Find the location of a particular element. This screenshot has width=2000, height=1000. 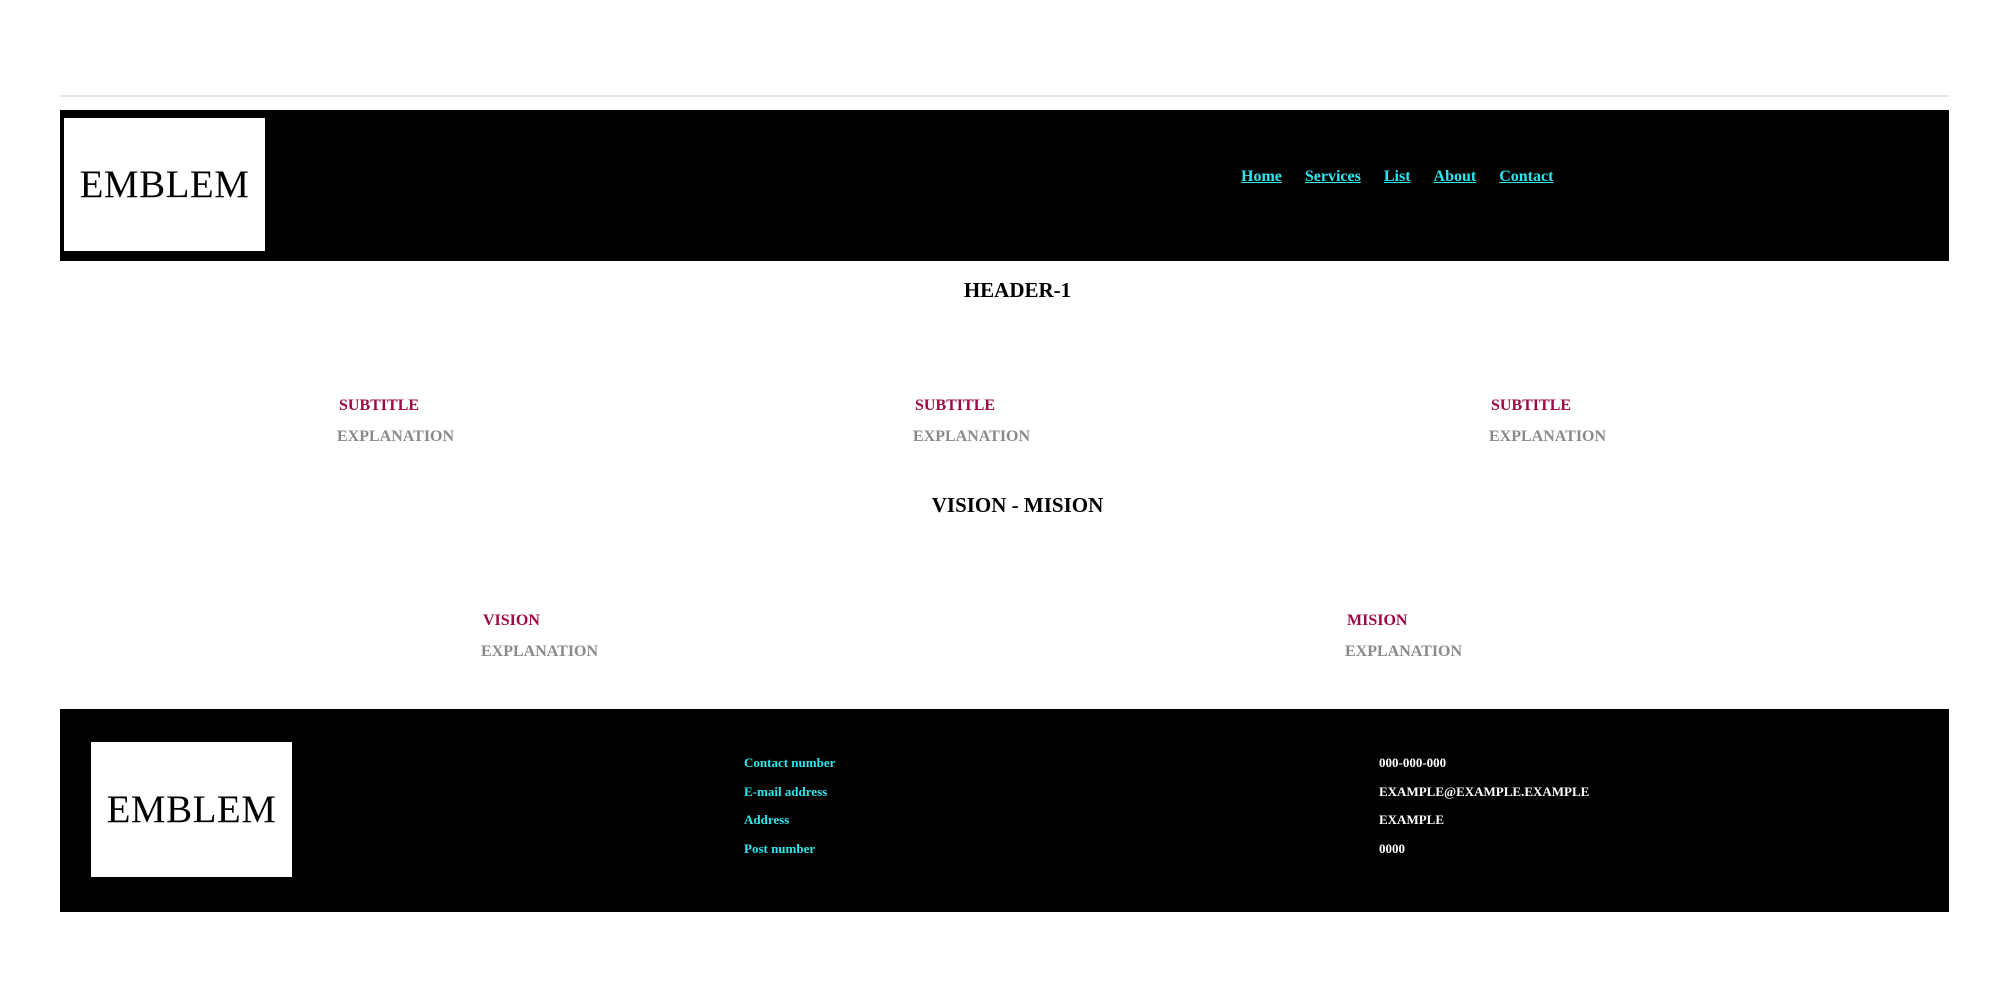

email-address-label: E-mail address is located at coordinates (786, 791).